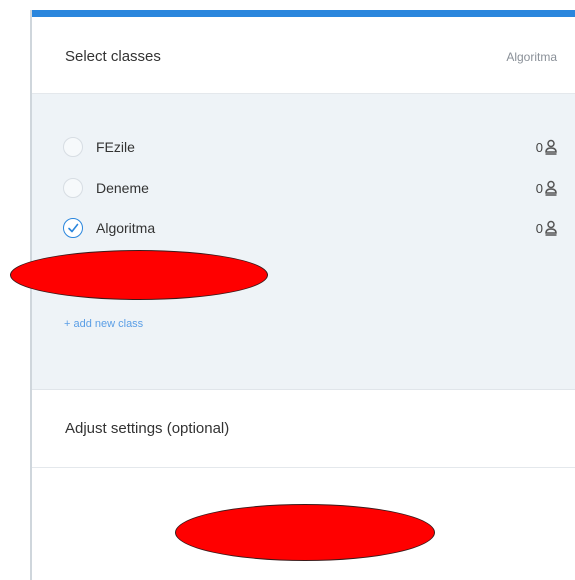 Image resolution: width=575 pixels, height=580 pixels. I want to click on adjust-settings-header: Adjust settings (optional), so click(303, 429).